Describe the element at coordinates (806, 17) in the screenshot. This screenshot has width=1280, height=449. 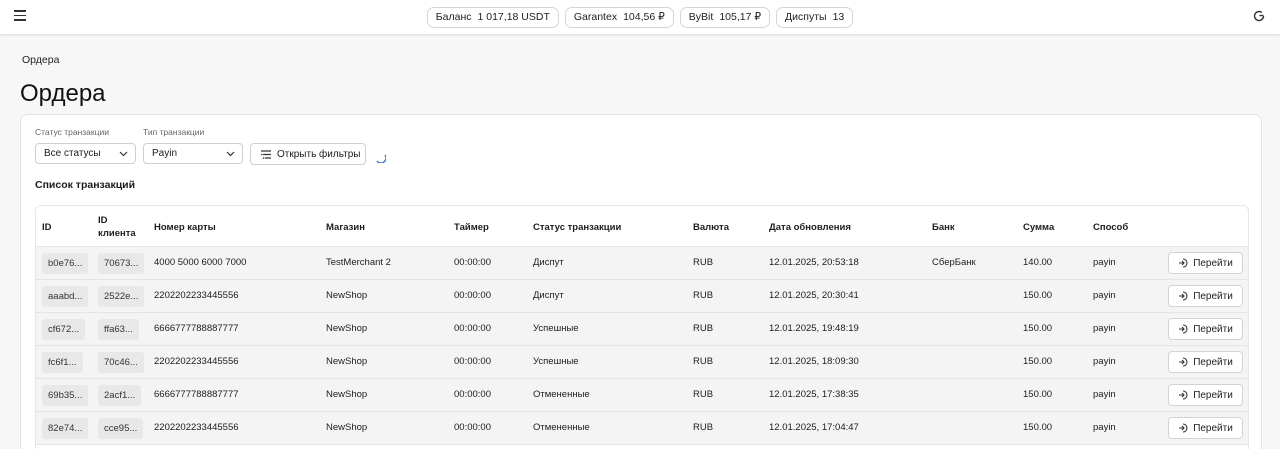
I see `disputes-label: Диспуты` at that location.